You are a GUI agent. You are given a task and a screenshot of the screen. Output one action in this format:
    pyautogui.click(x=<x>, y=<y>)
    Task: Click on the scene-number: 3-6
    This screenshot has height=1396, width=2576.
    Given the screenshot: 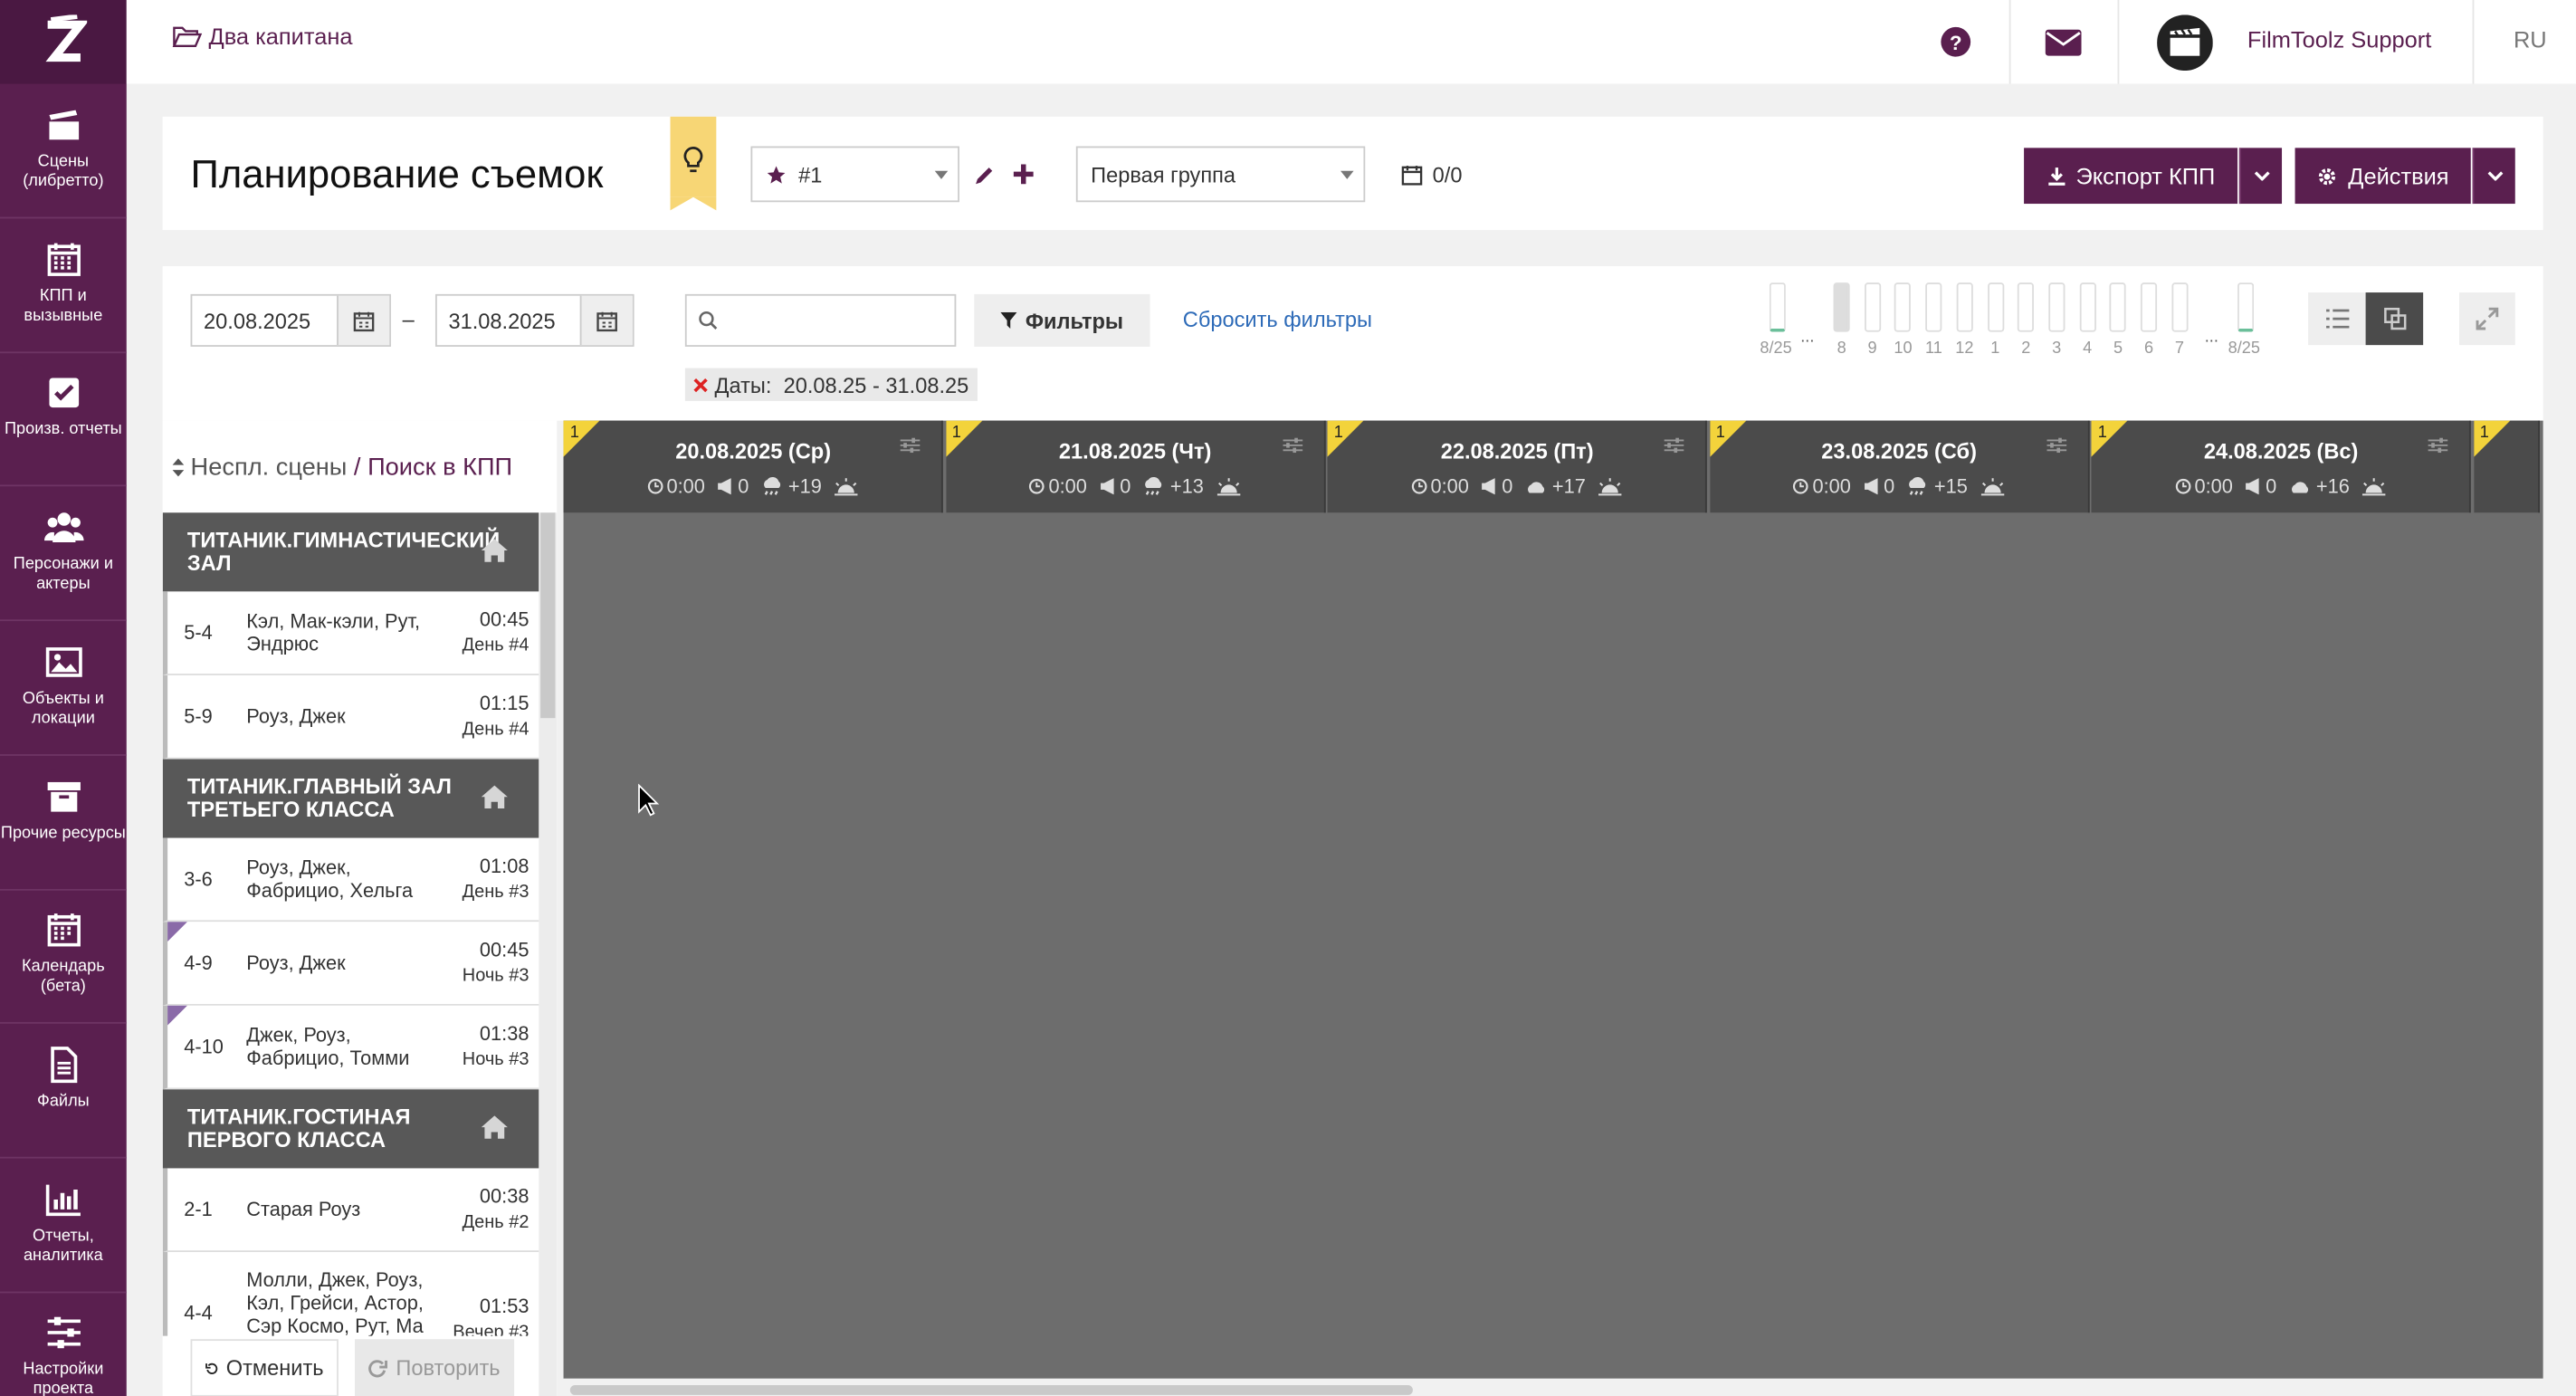 What is the action you would take?
    pyautogui.click(x=198, y=879)
    